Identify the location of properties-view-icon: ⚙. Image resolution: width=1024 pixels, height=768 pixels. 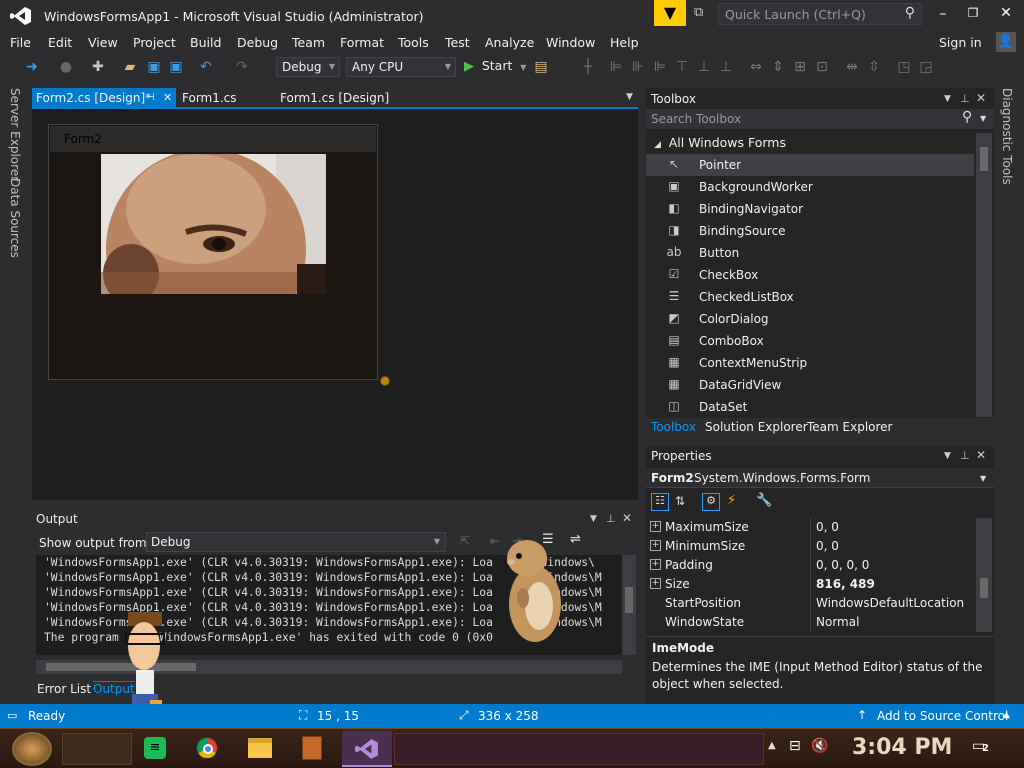
(711, 502).